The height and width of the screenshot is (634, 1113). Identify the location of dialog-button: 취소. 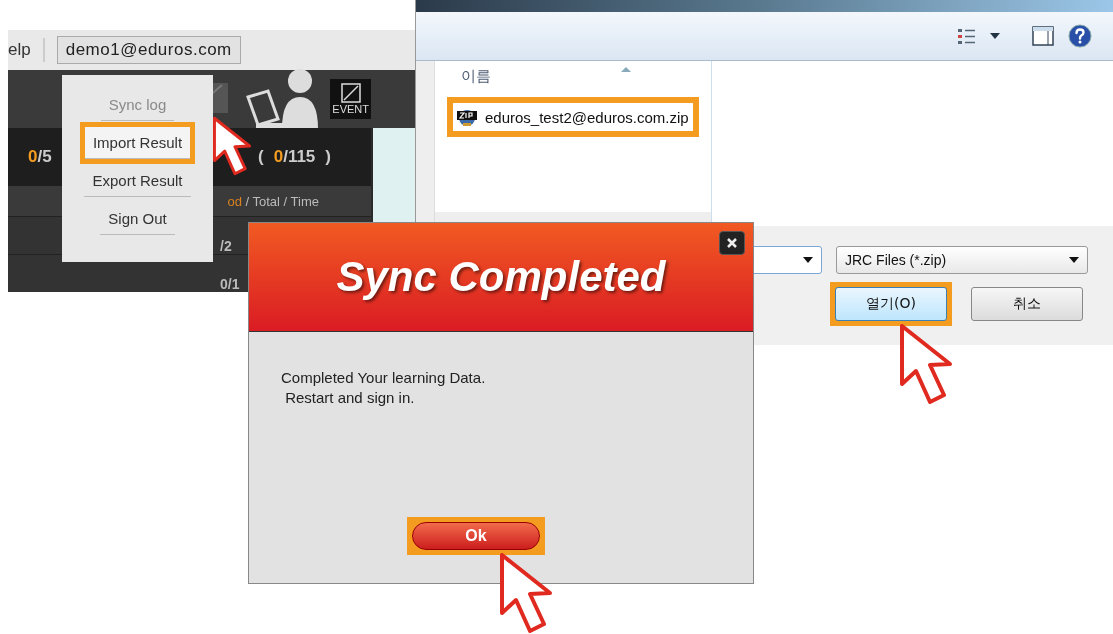
(1027, 304).